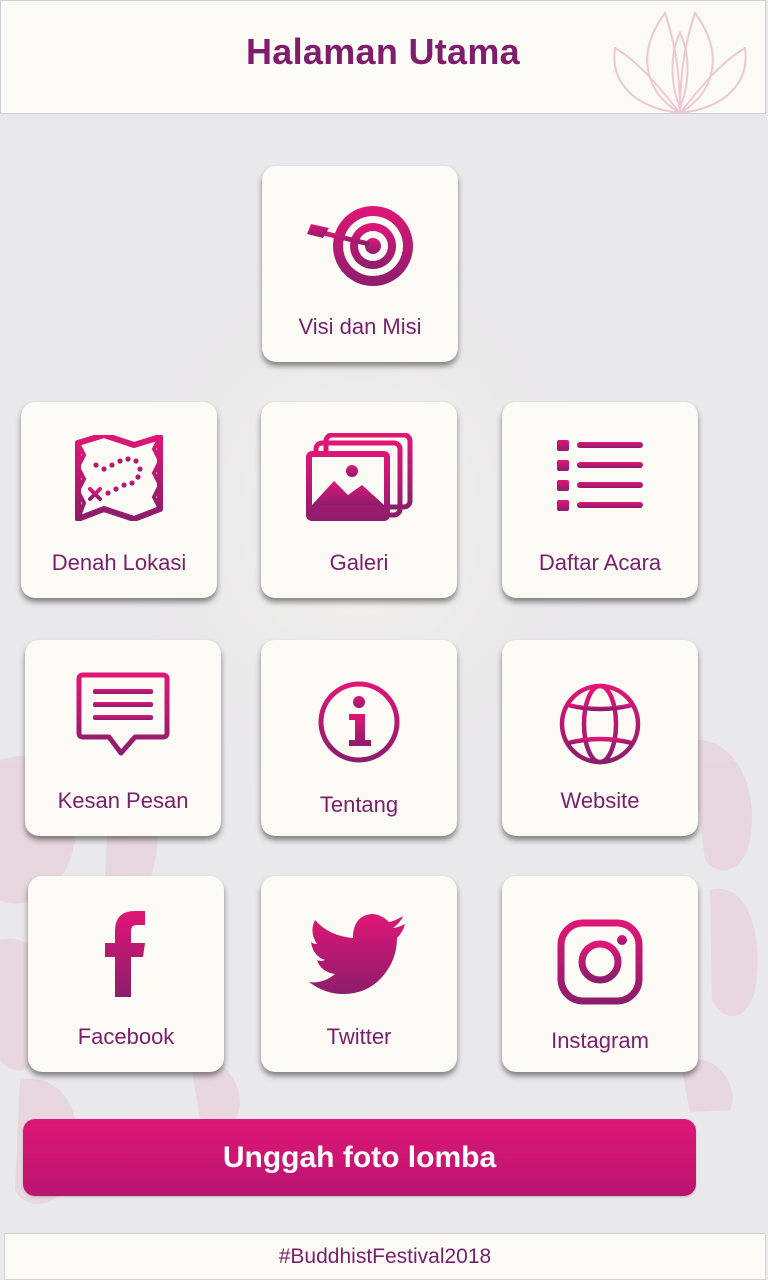 The height and width of the screenshot is (1280, 768). What do you see at coordinates (359, 722) in the screenshot?
I see `info-icon` at bounding box center [359, 722].